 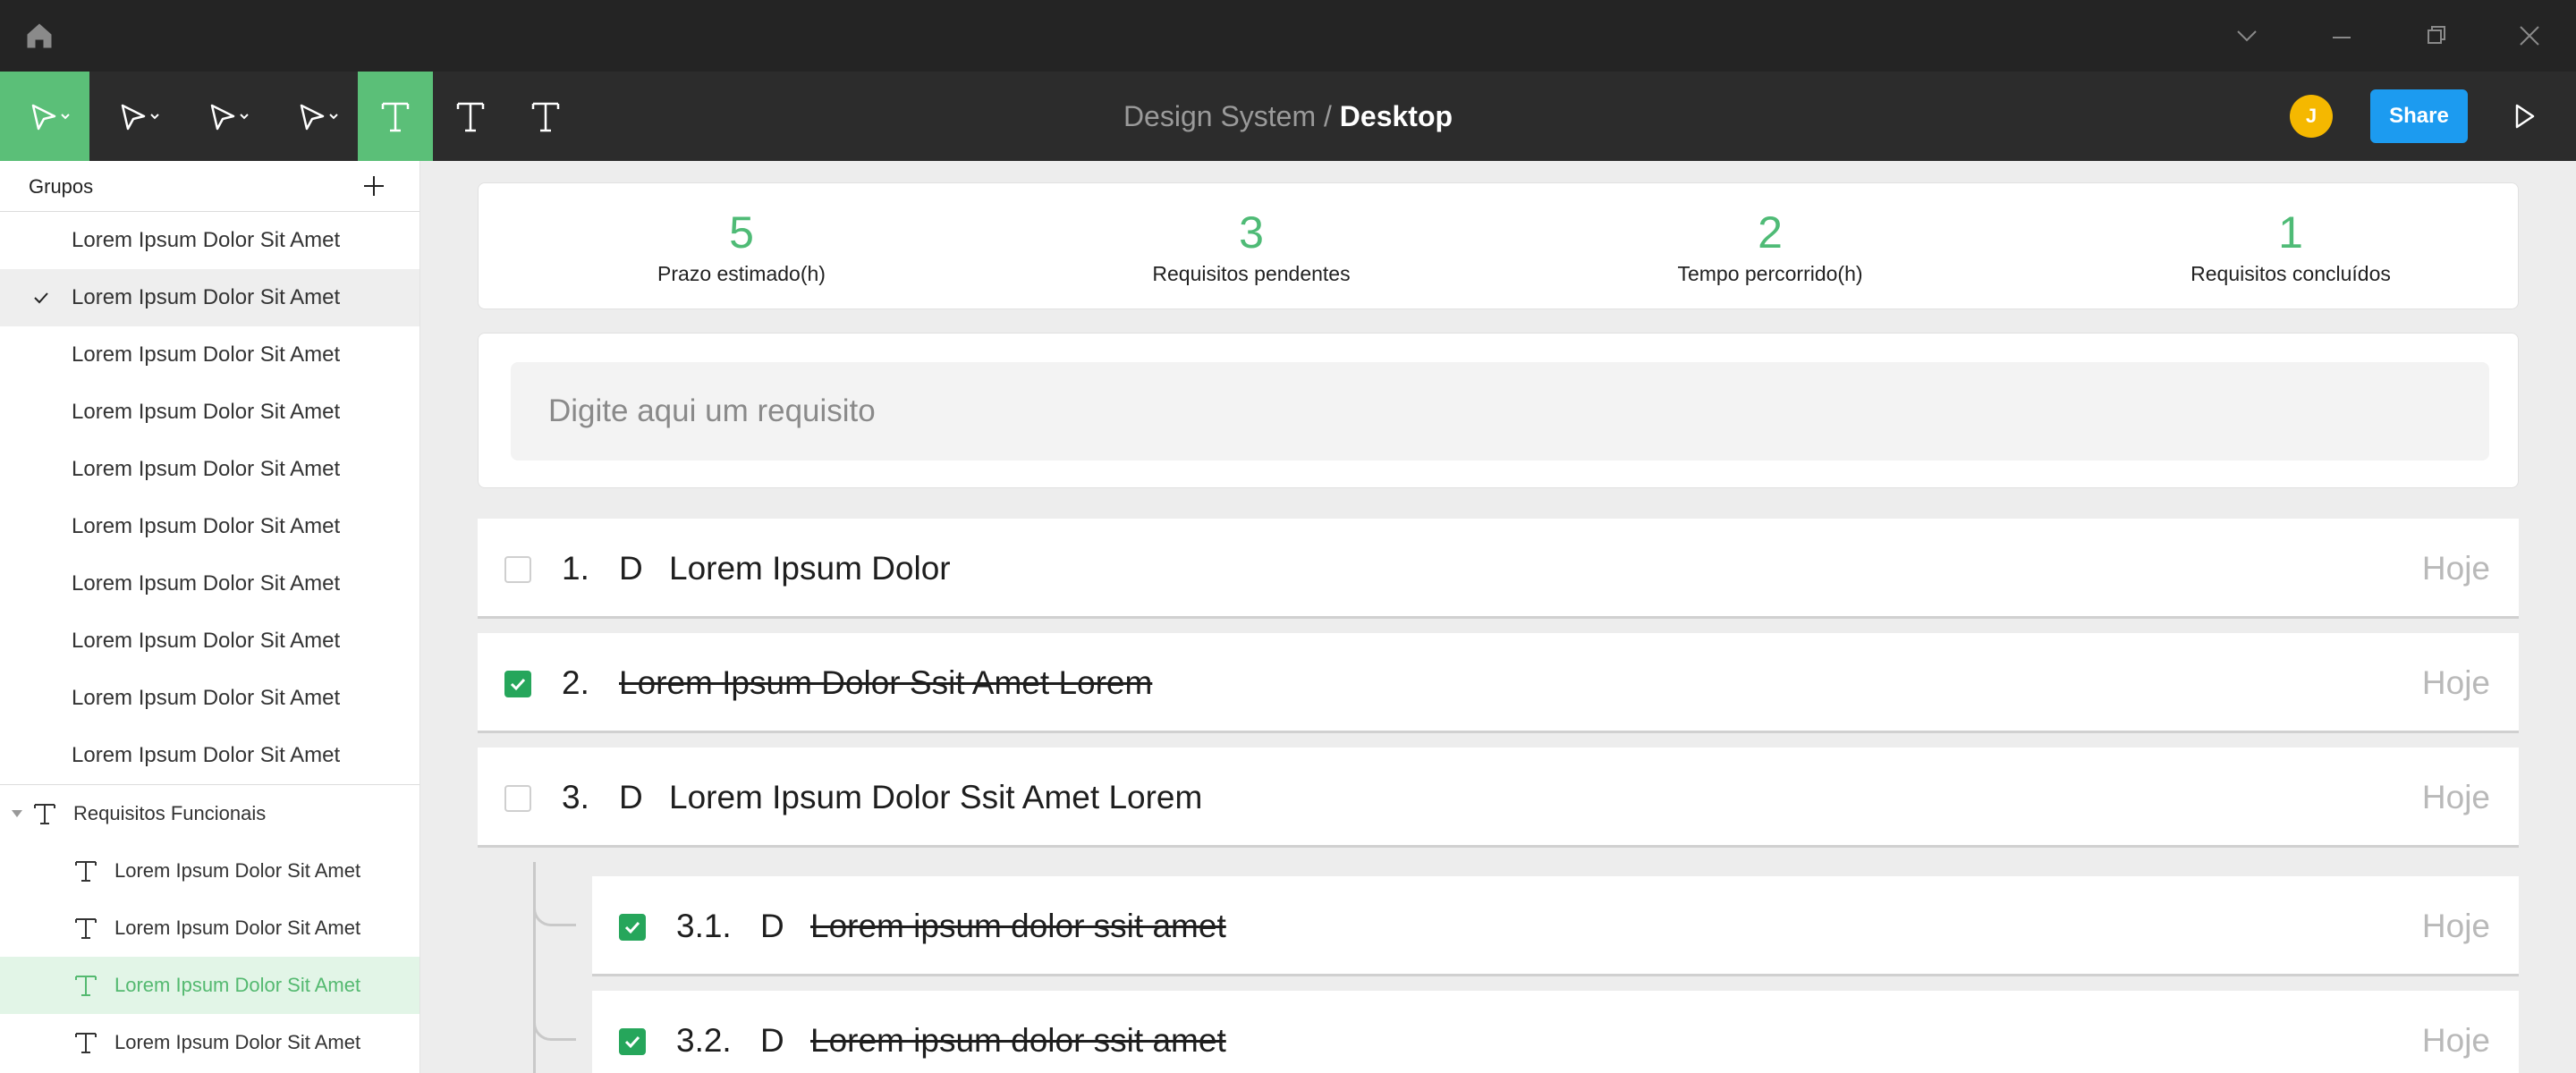 I want to click on breadcrumb: Design System / Desktop, so click(x=1288, y=116).